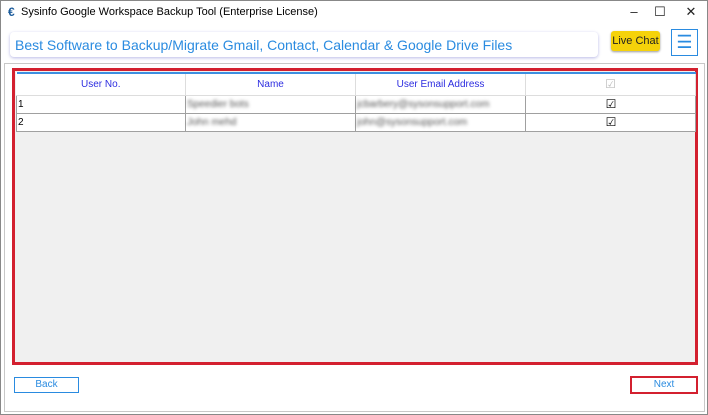  Describe the element at coordinates (101, 104) in the screenshot. I see `user-no: 1` at that location.